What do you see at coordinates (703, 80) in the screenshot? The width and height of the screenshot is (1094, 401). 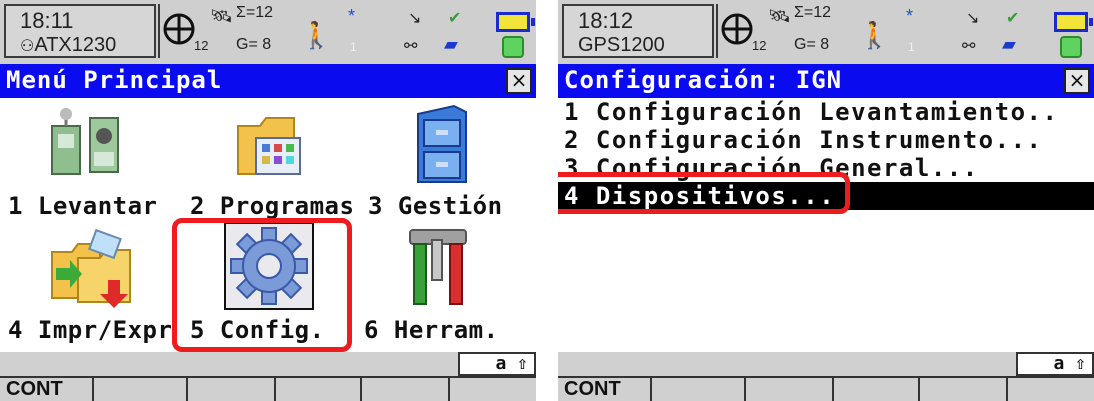 I see `page-title: Configuración: IGN` at bounding box center [703, 80].